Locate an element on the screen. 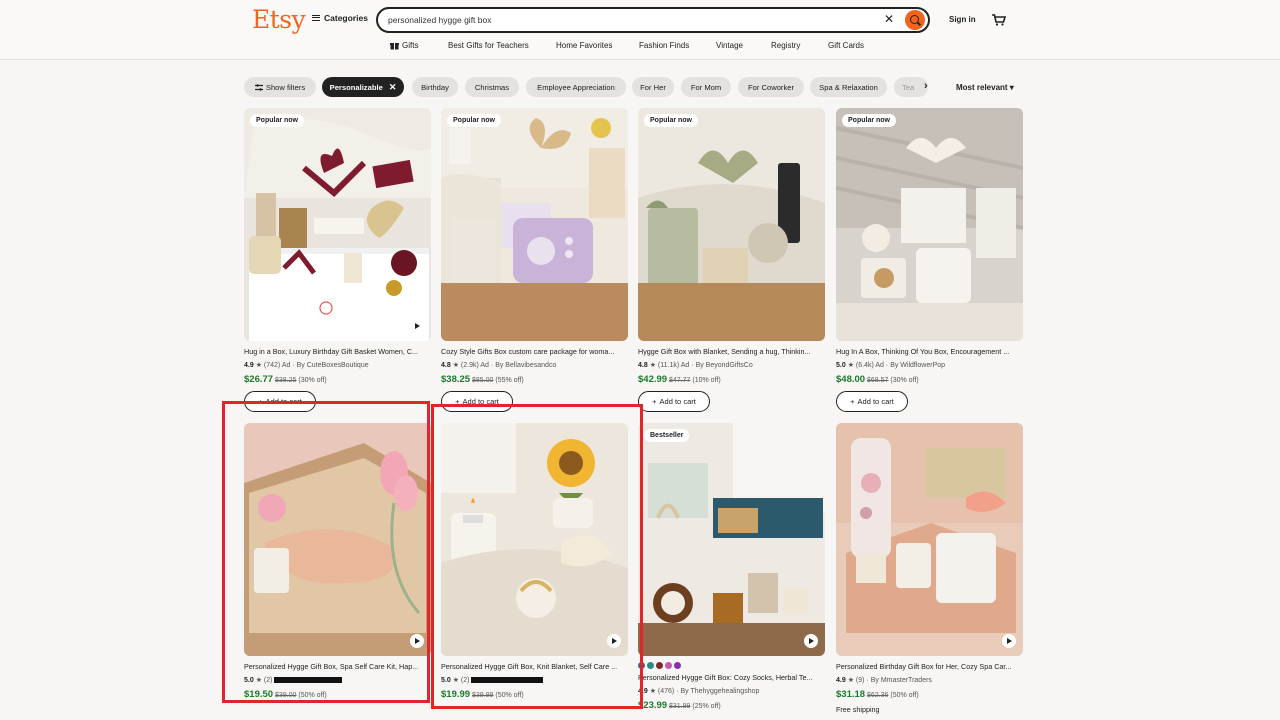 The height and width of the screenshot is (720, 1280). price-row: $48.00 $68.57 (30% off) is located at coordinates (877, 379).